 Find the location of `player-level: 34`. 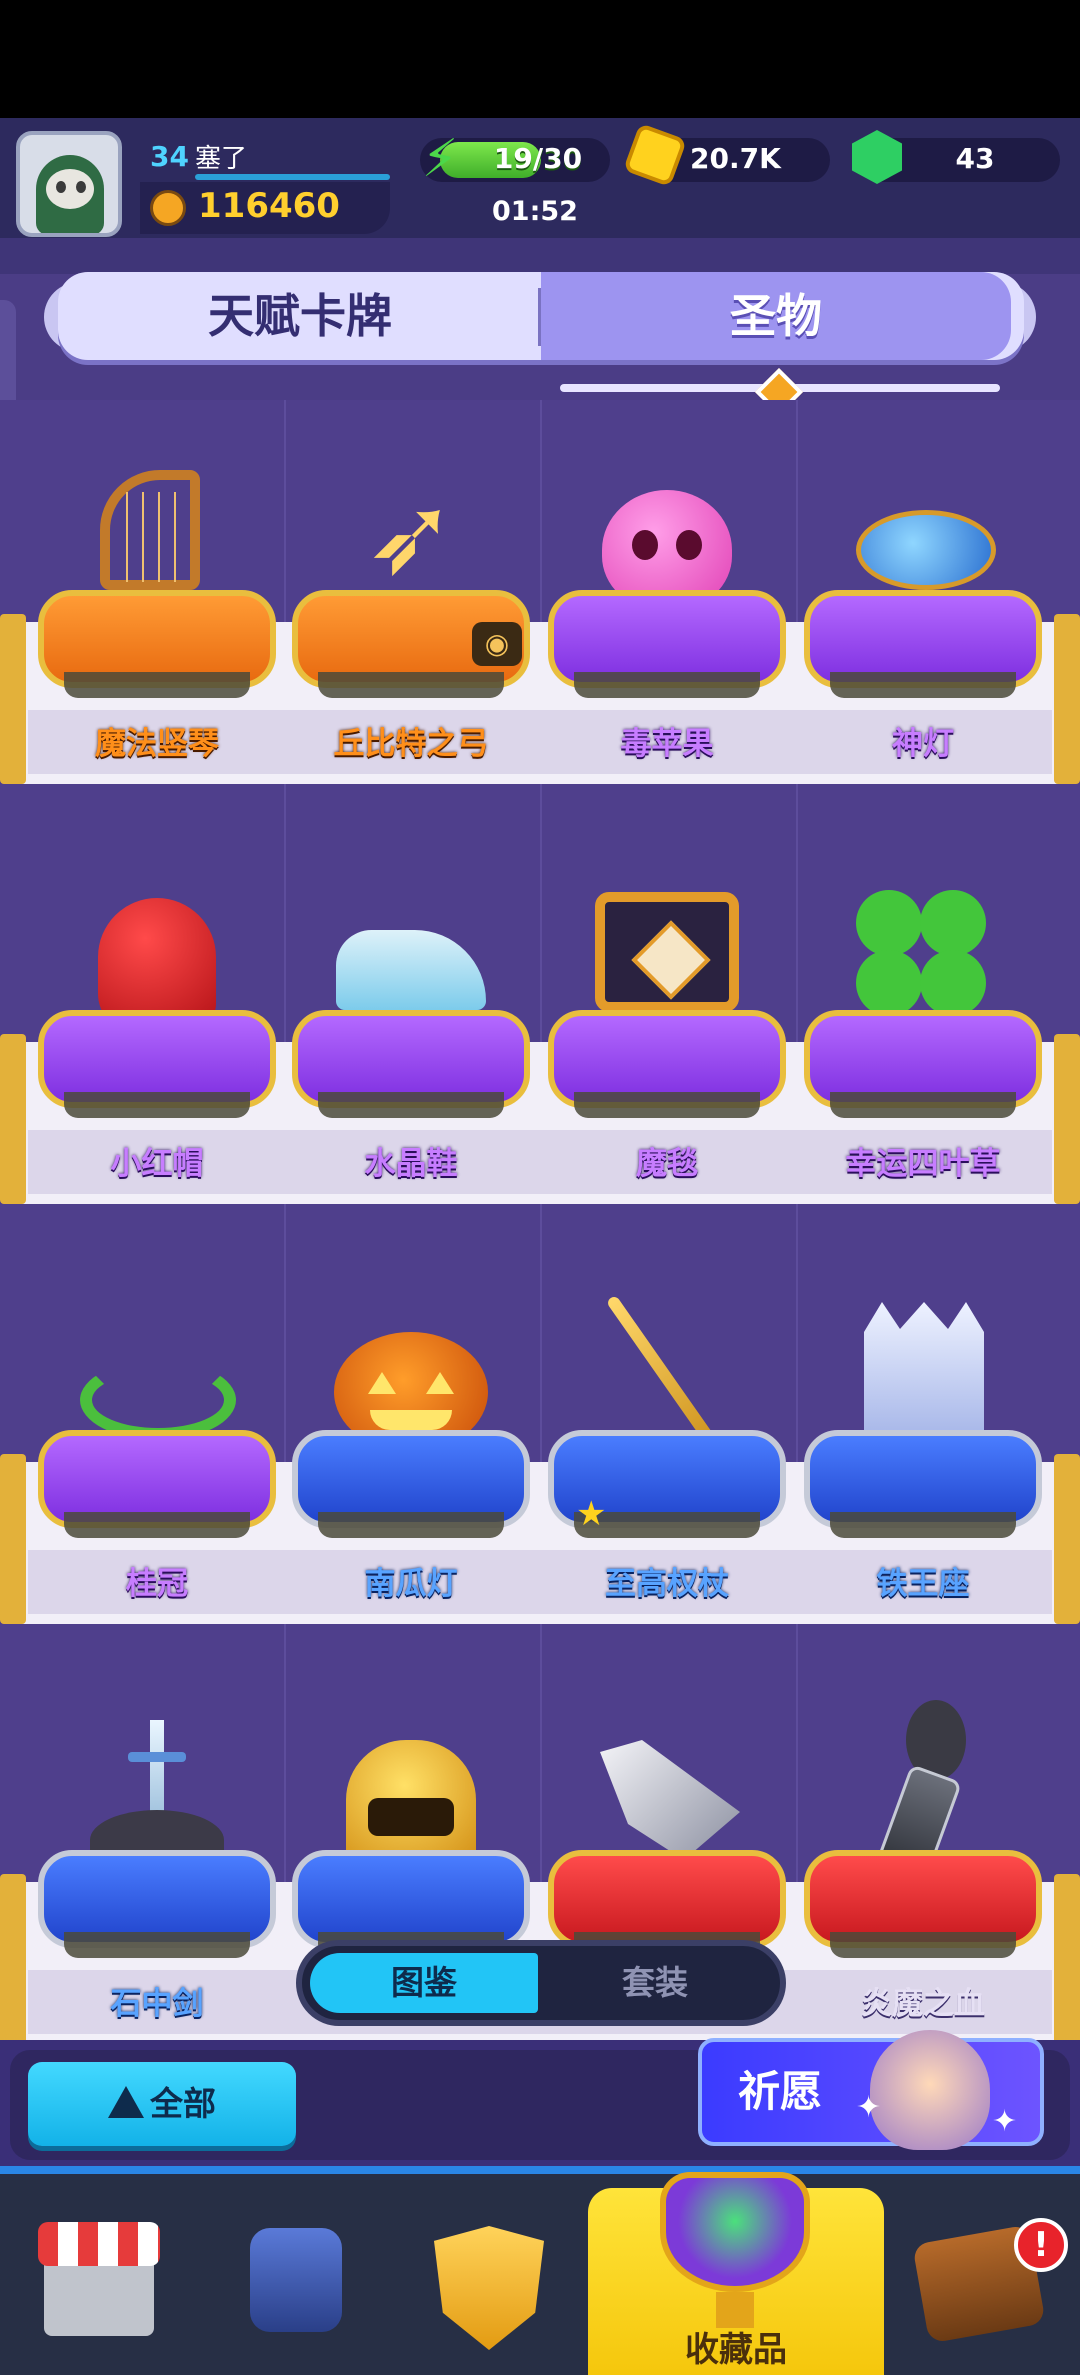

player-level: 34 is located at coordinates (169, 156).